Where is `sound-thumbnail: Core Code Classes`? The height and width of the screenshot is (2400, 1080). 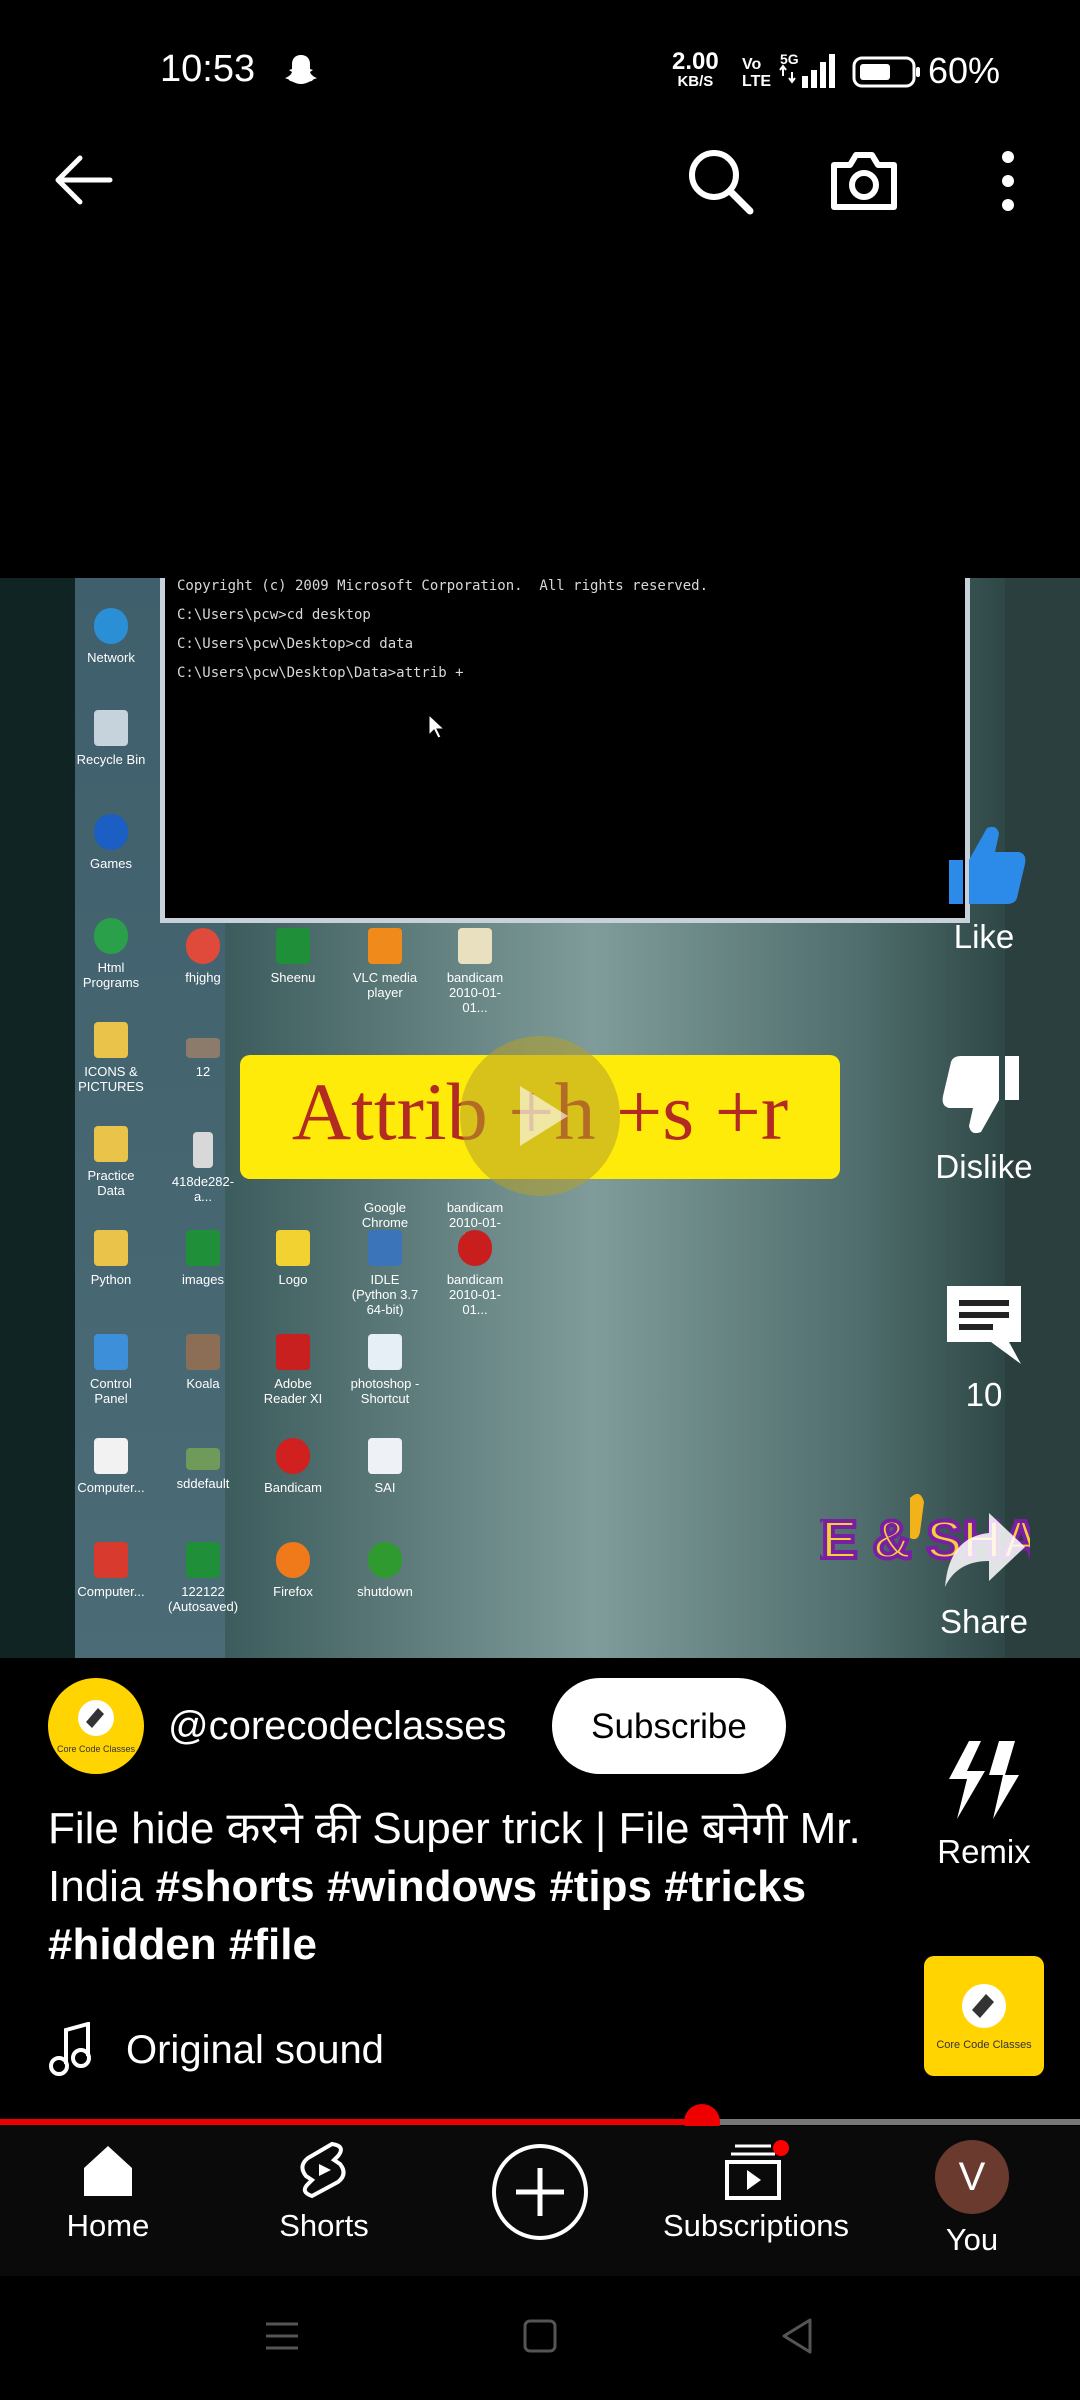
sound-thumbnail: Core Code Classes is located at coordinates (984, 2016).